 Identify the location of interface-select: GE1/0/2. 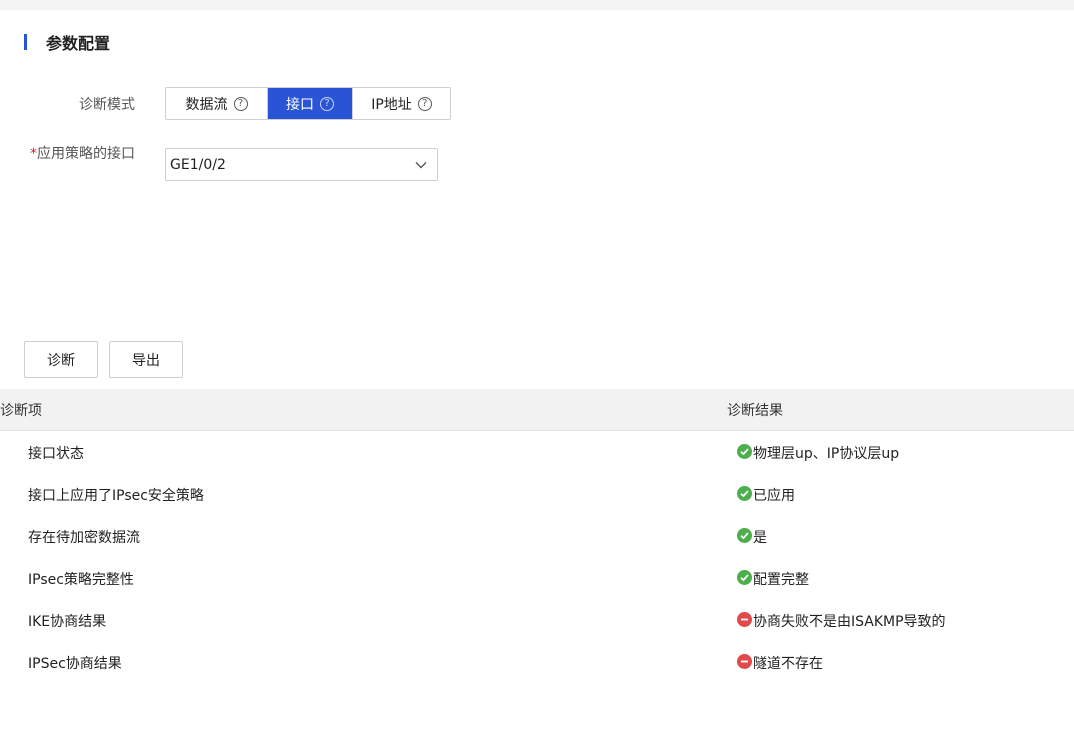
(301, 164).